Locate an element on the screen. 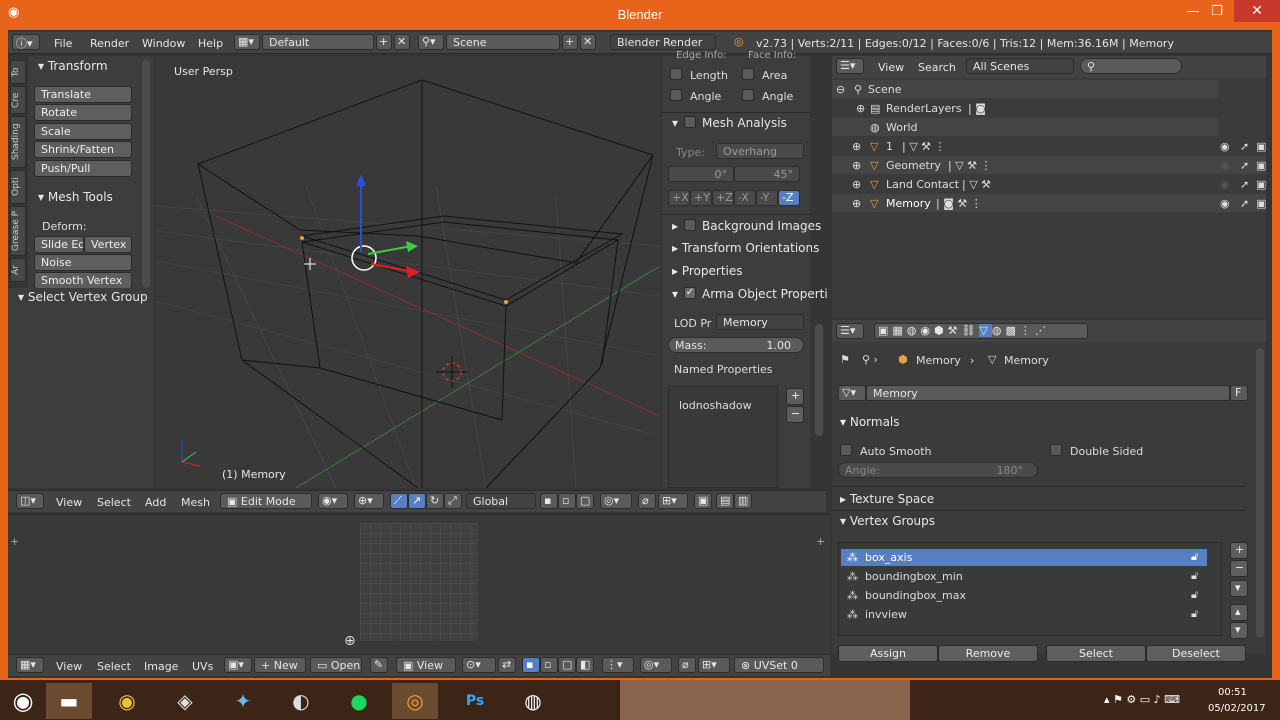 The width and height of the screenshot is (1280, 720). scale-button: Scale is located at coordinates (83, 131).